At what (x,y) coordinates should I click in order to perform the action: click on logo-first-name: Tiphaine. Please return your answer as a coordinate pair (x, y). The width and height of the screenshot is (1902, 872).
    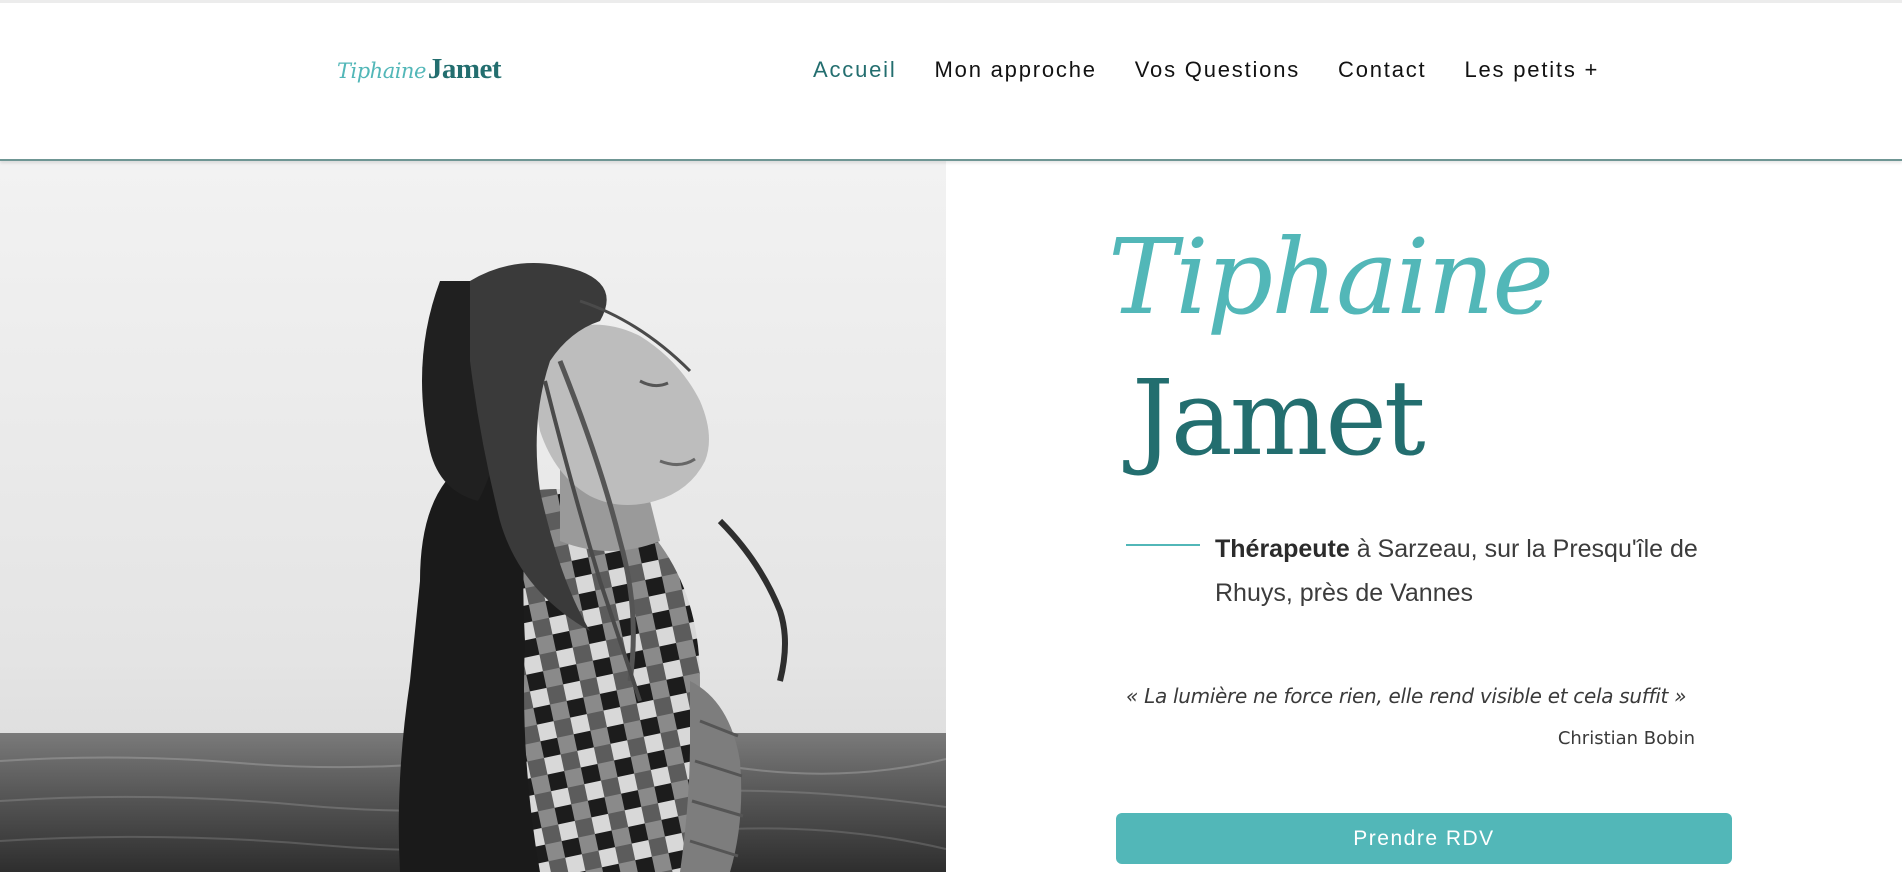
    Looking at the image, I should click on (381, 71).